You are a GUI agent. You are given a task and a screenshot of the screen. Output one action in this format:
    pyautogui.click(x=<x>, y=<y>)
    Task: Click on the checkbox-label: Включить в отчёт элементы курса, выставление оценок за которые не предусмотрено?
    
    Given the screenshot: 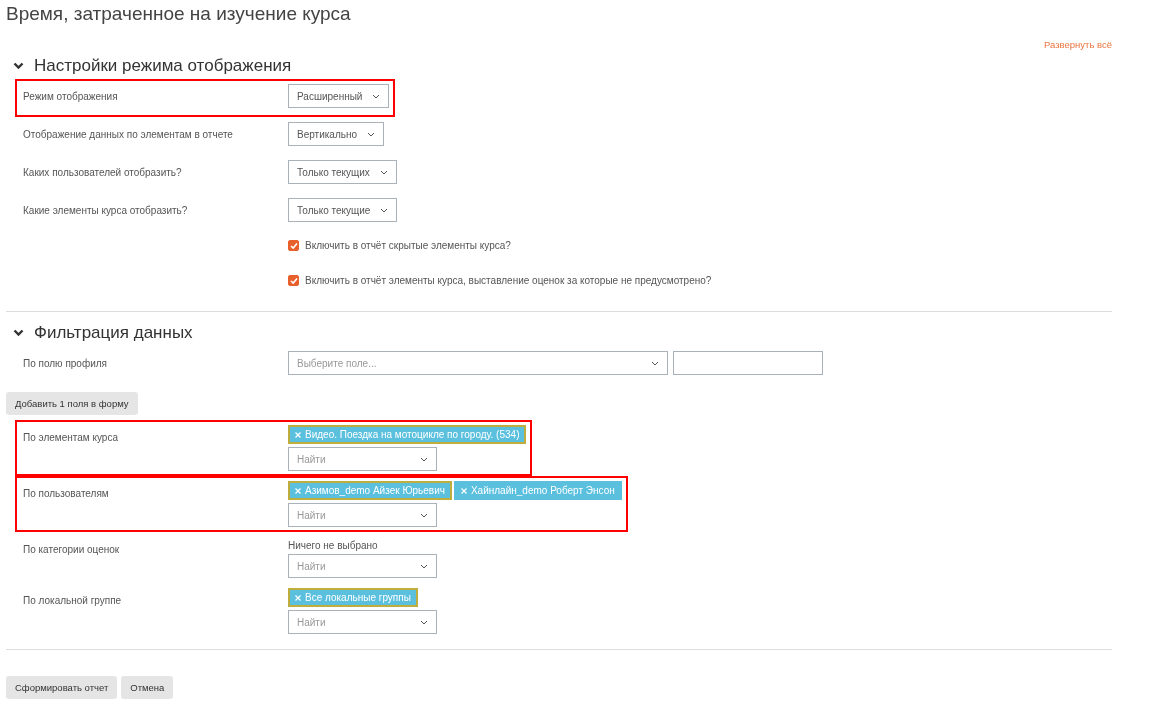 What is the action you would take?
    pyautogui.click(x=508, y=280)
    